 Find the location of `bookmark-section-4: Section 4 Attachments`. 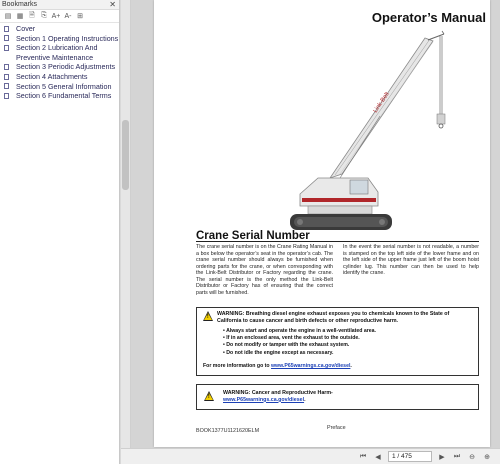

bookmark-section-4: Section 4 Attachments is located at coordinates (59, 77).